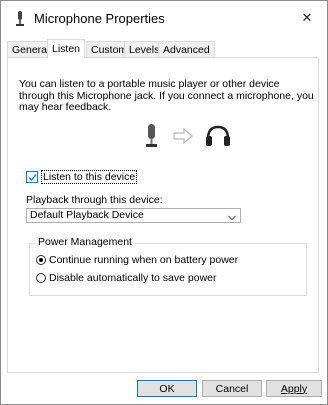 The image size is (328, 405). What do you see at coordinates (41, 260) in the screenshot?
I see `radio-continue` at bounding box center [41, 260].